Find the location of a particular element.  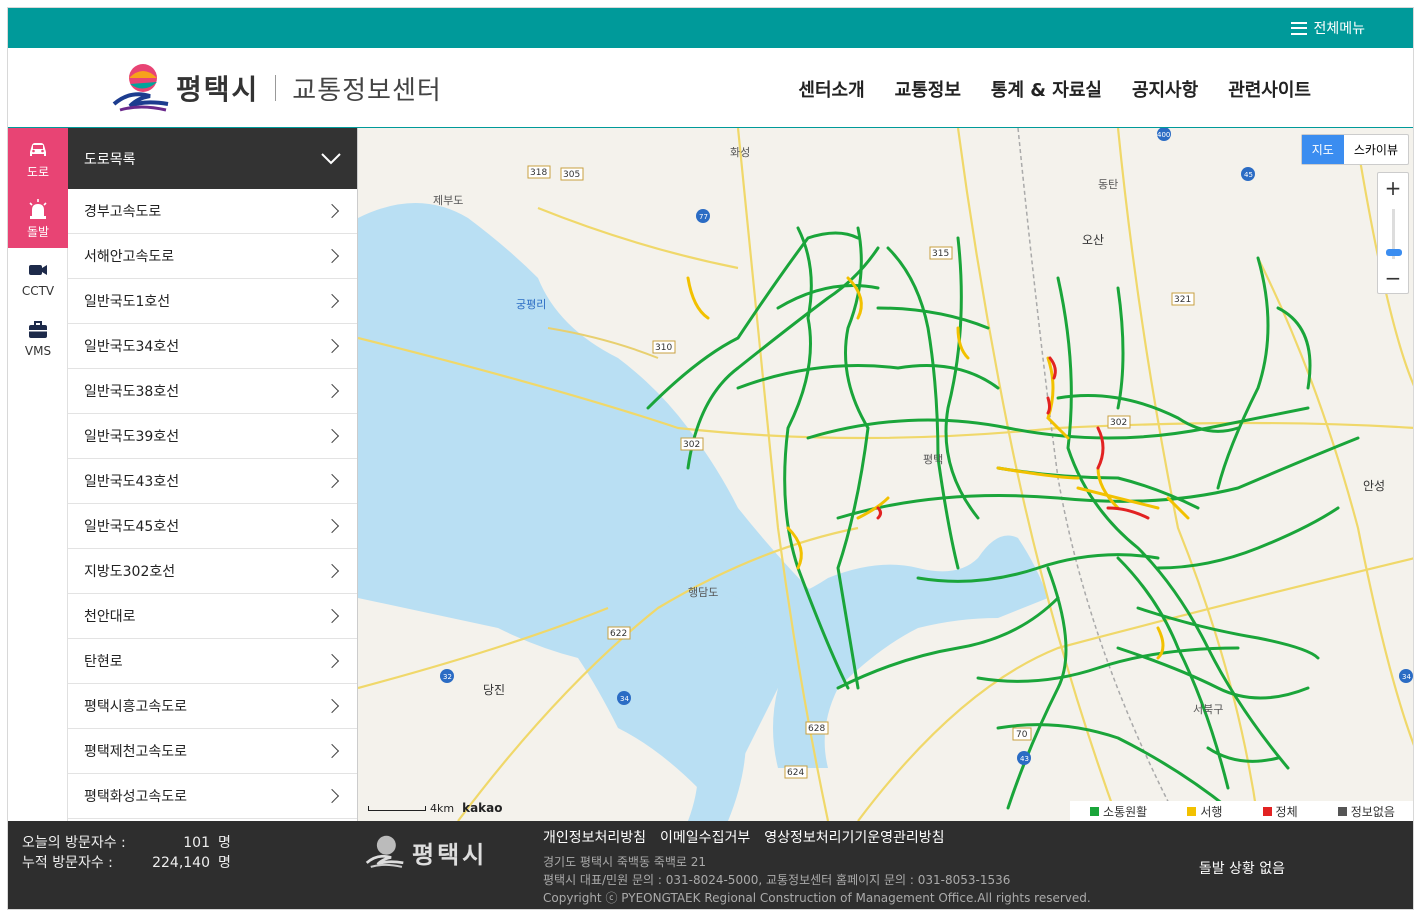

top-bar: 전체메뉴 is located at coordinates (710, 28).